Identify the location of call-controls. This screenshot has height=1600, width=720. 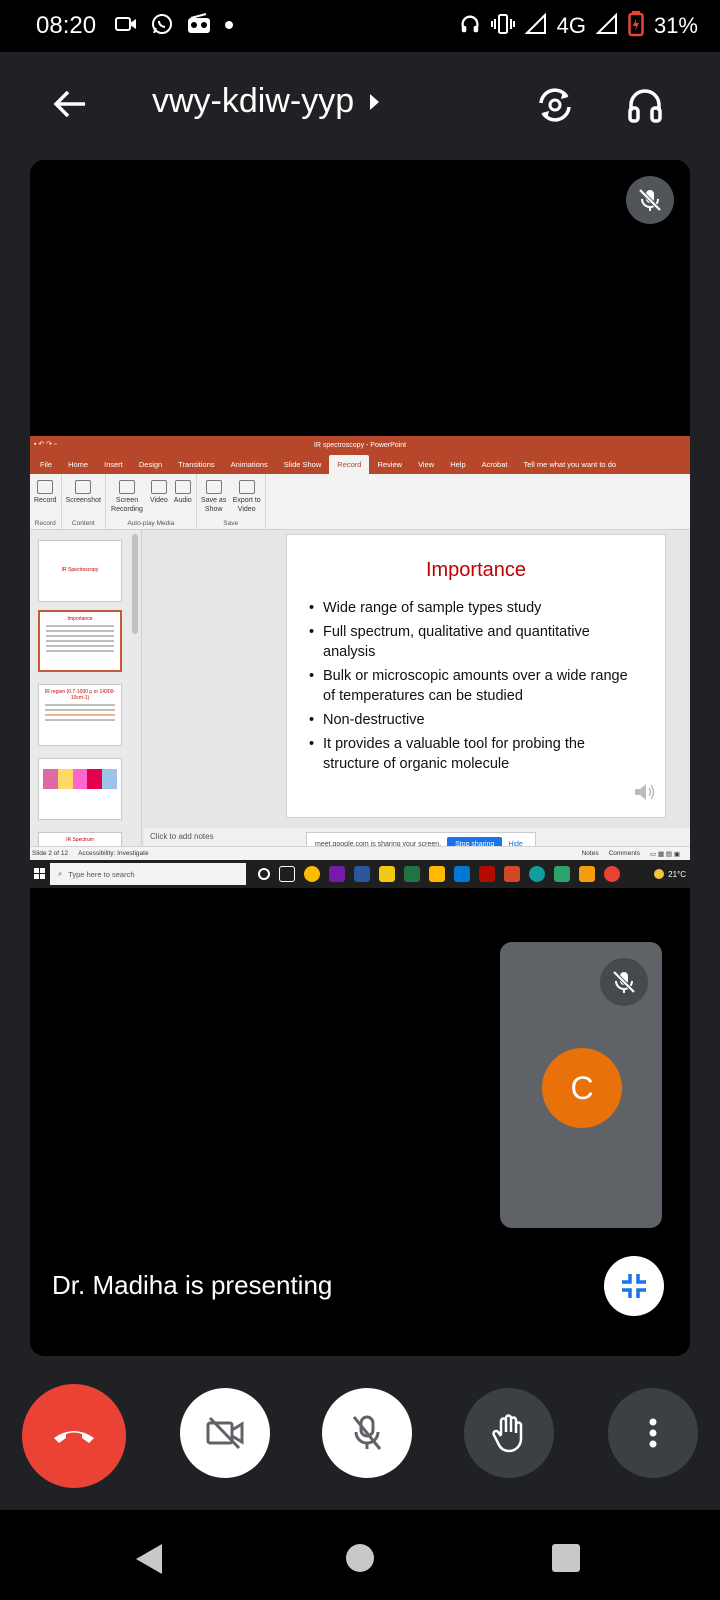
(360, 1440).